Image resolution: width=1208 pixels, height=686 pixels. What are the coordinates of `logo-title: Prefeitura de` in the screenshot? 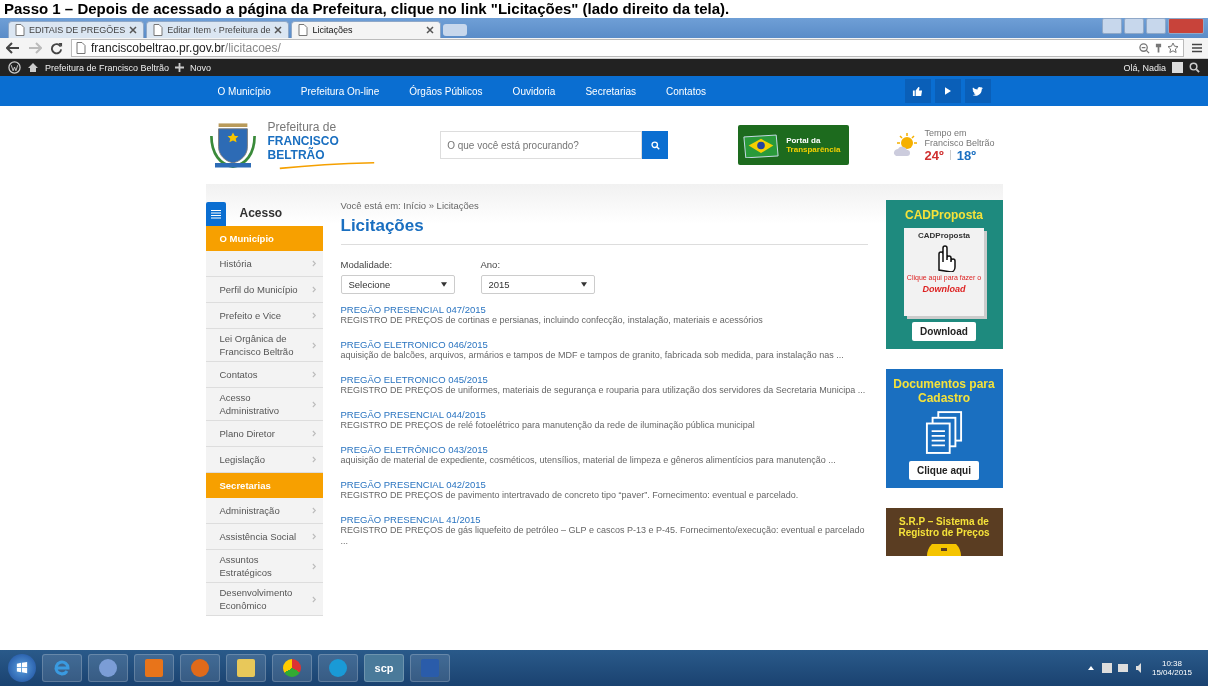 It's located at (302, 127).